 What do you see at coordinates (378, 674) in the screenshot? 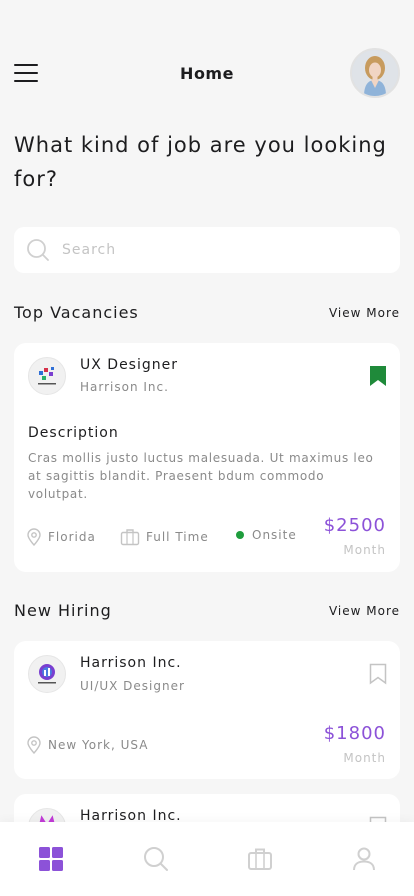
I see `bookmark-outline-icon` at bounding box center [378, 674].